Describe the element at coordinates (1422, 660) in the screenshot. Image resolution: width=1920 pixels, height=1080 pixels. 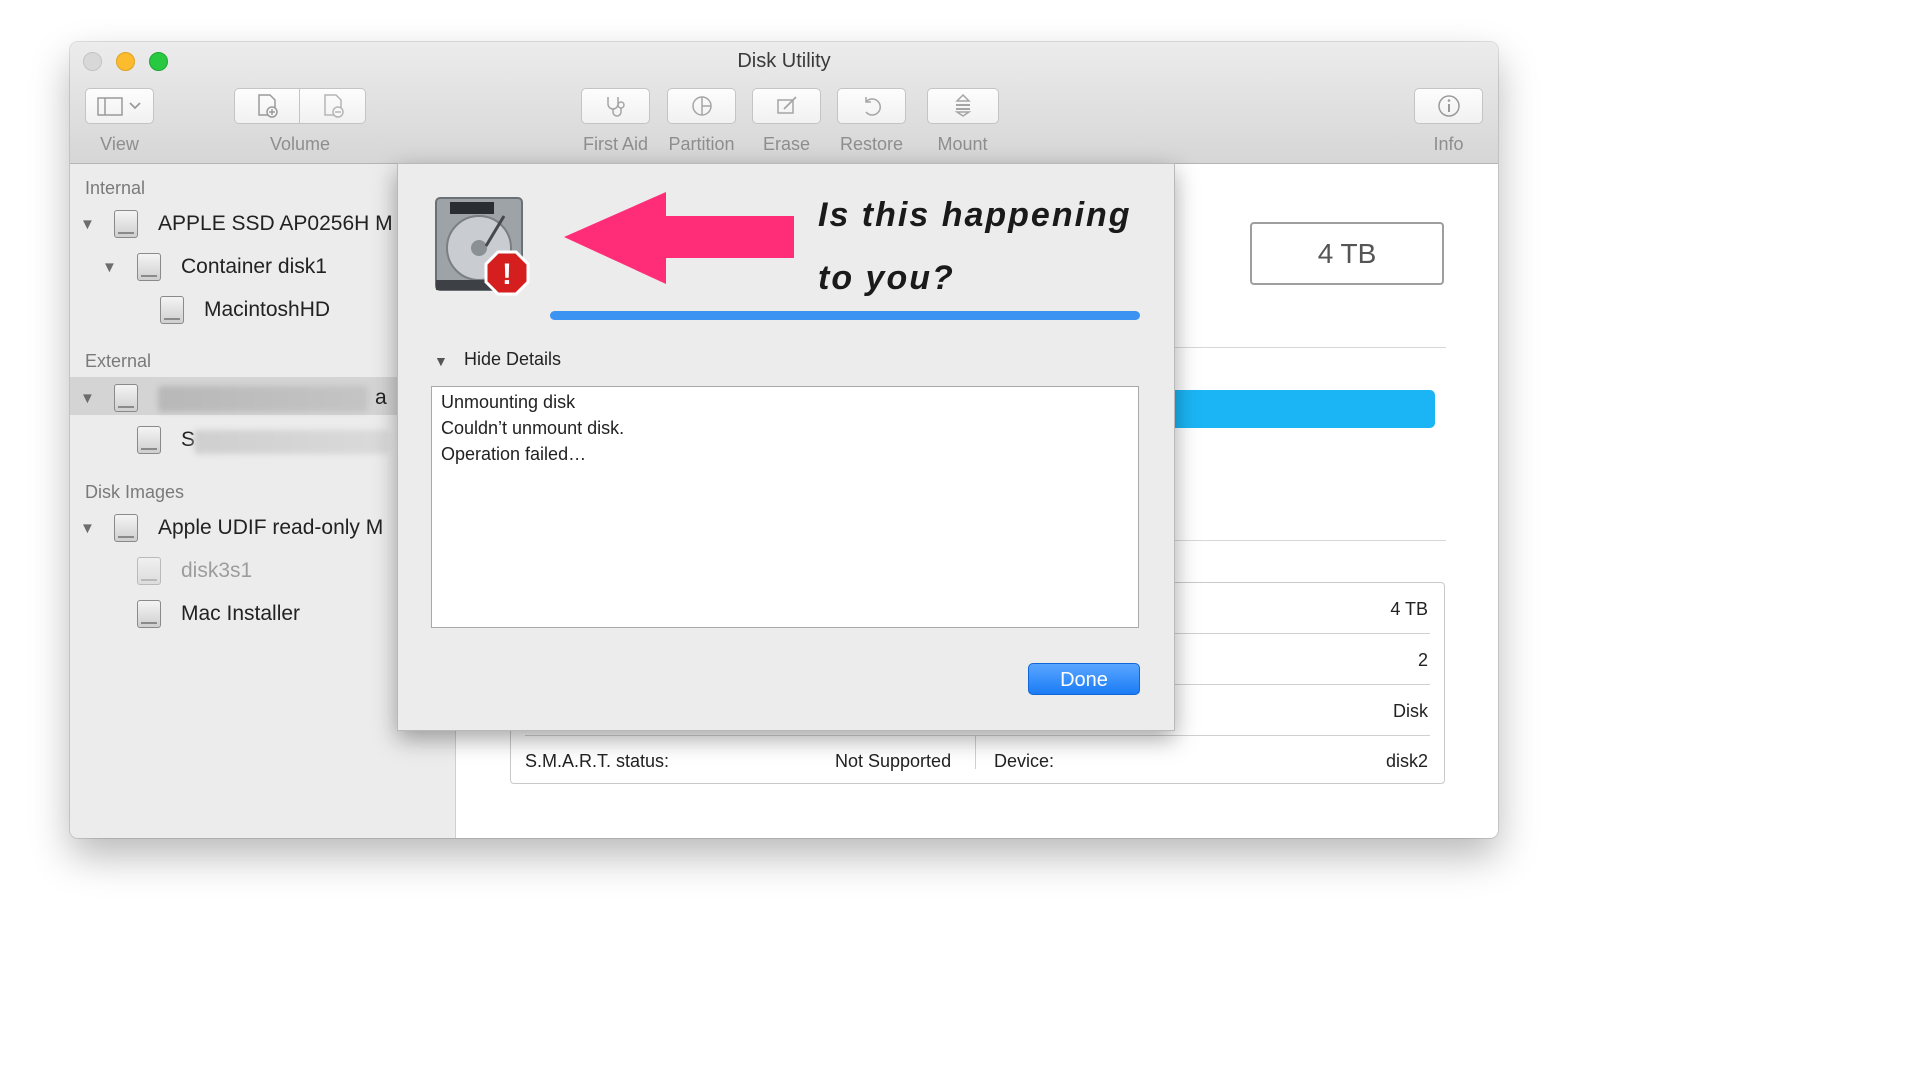
I see `info-value: 2` at that location.